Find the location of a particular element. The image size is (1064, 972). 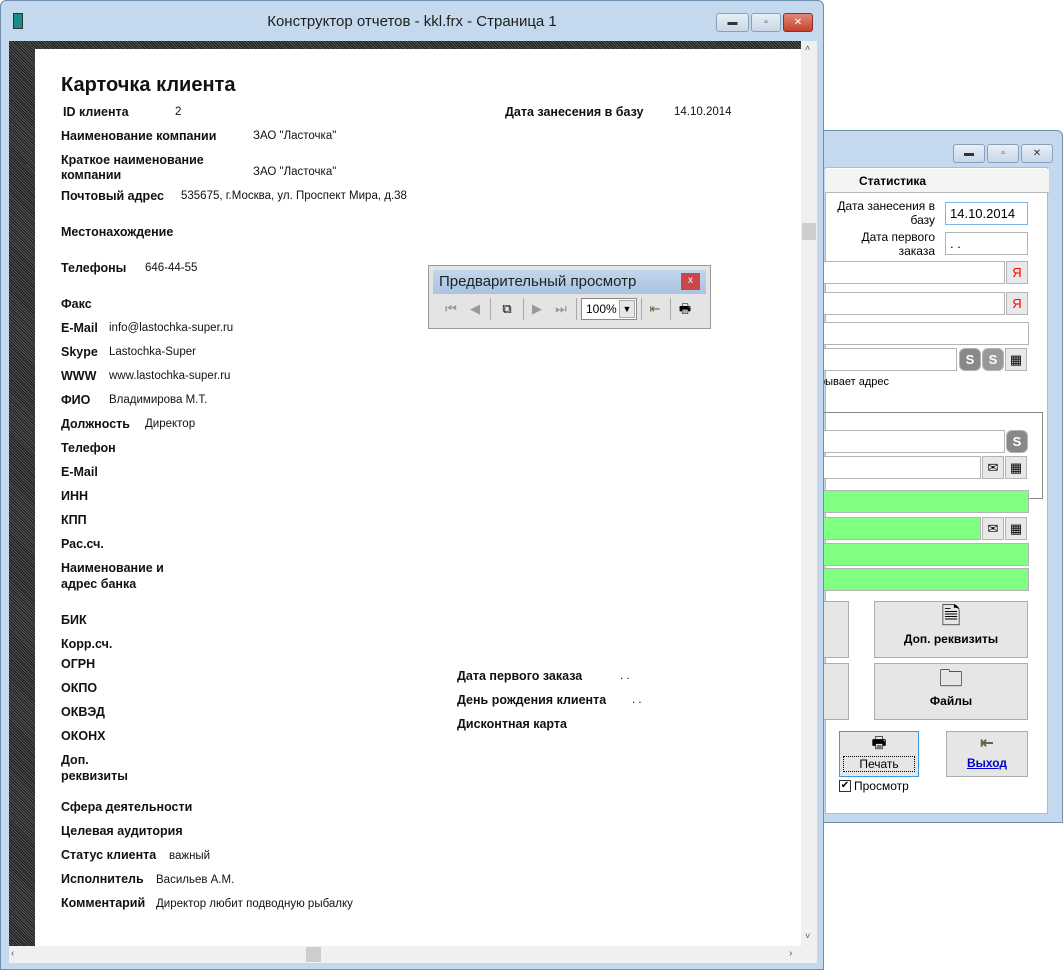

email-value: info@lastochka-super.ru is located at coordinates (171, 328).